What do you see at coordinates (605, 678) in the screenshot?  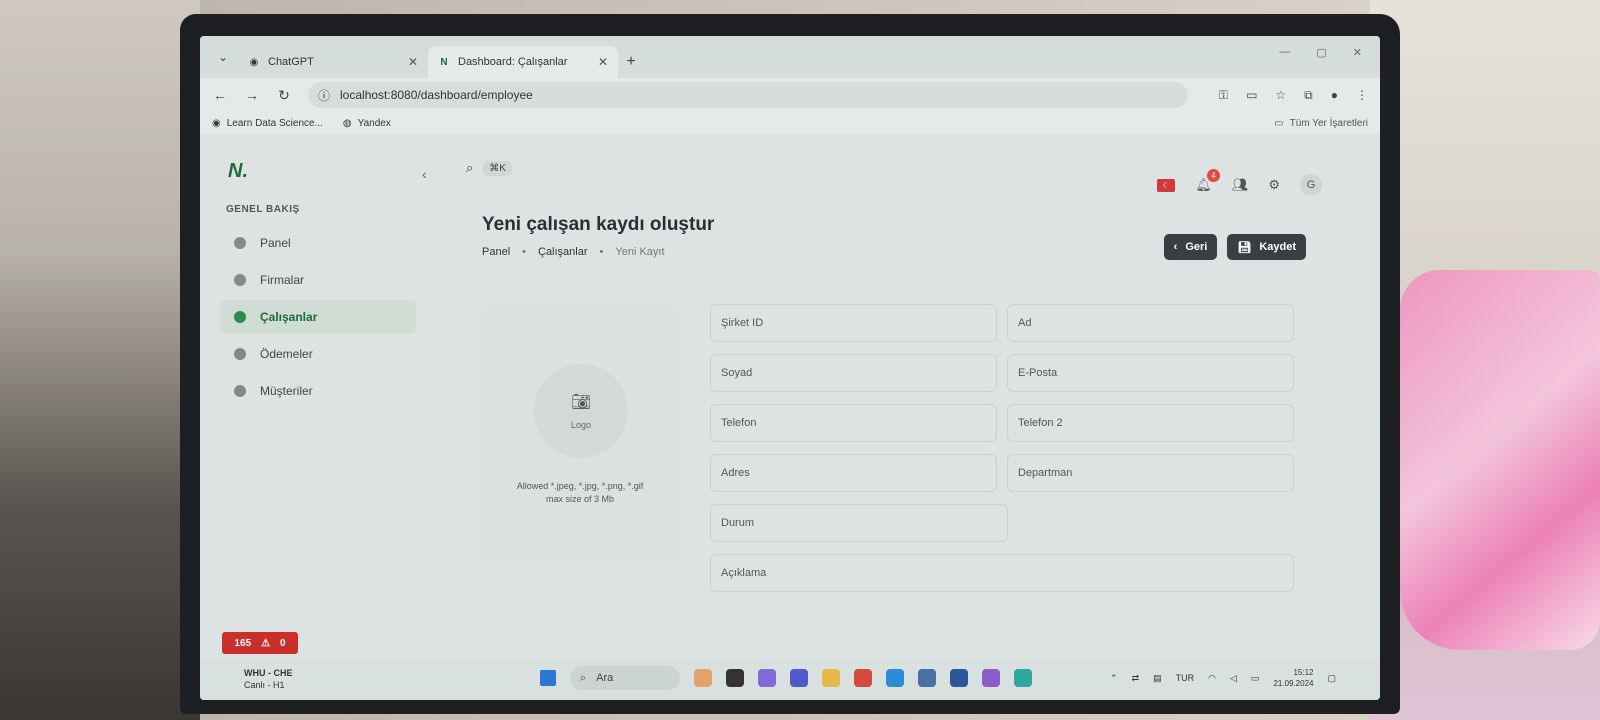 I see `taskbar-search-label: Ara` at bounding box center [605, 678].